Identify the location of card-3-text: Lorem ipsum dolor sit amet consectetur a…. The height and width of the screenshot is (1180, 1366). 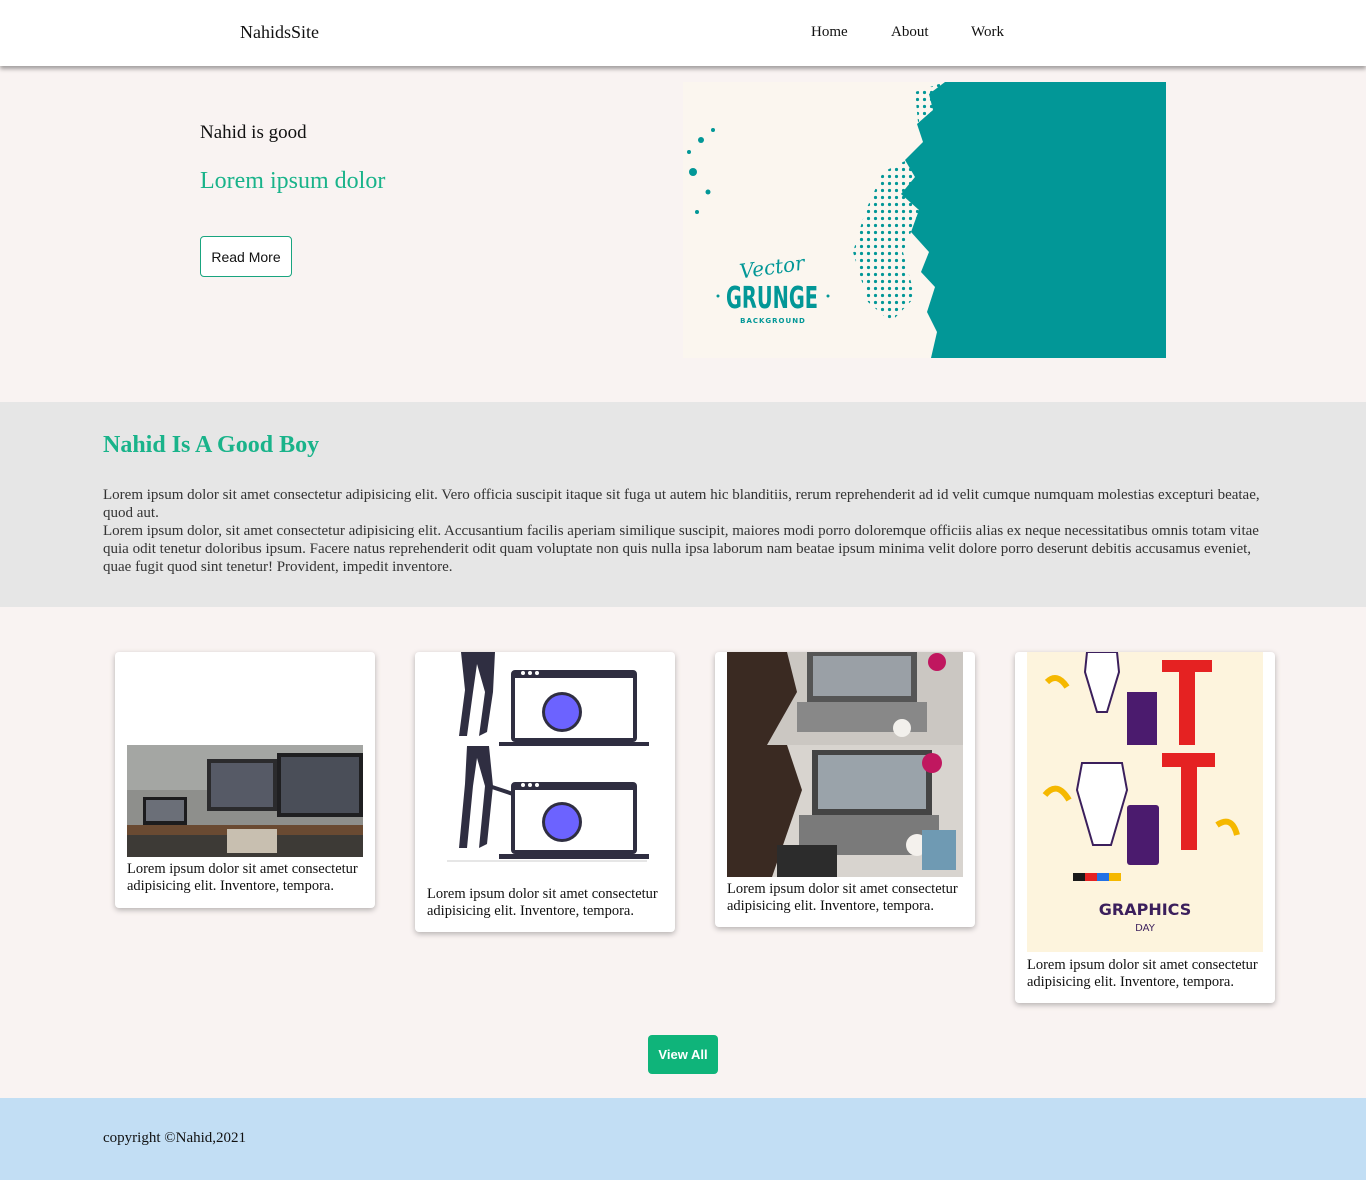
(842, 897).